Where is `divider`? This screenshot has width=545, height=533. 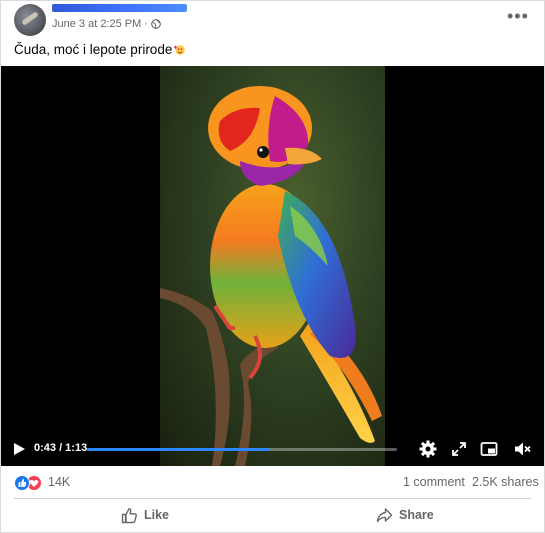 divider is located at coordinates (272, 498).